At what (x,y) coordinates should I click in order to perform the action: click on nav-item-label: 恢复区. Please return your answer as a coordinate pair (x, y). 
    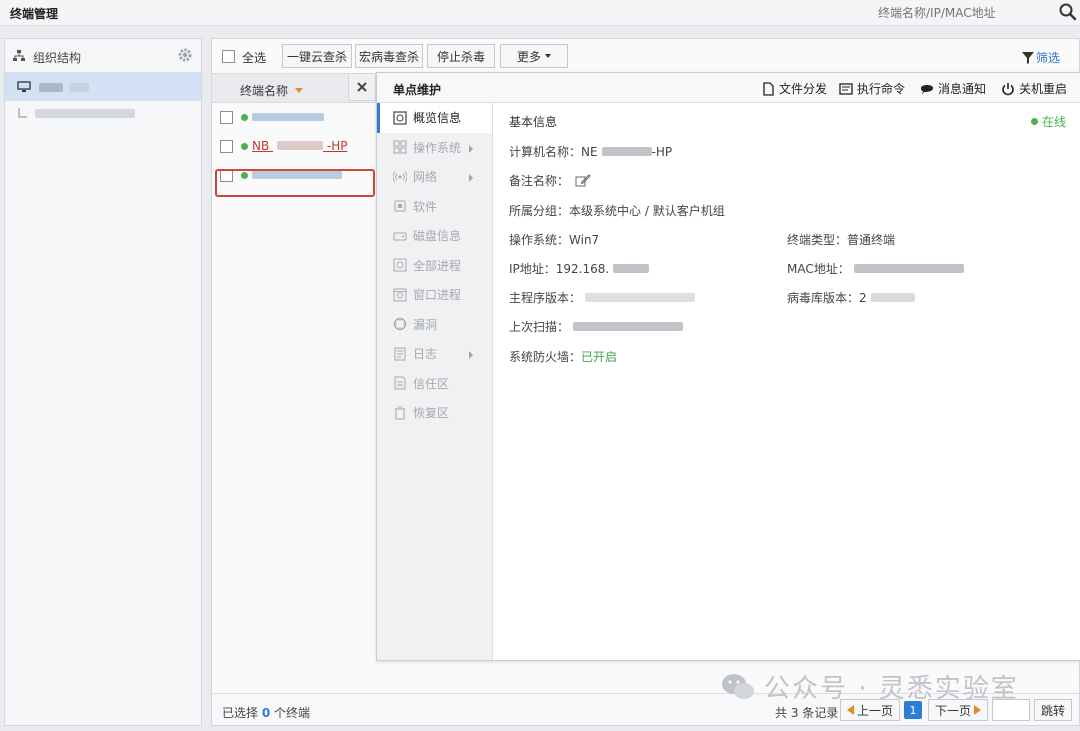
    Looking at the image, I should click on (431, 413).